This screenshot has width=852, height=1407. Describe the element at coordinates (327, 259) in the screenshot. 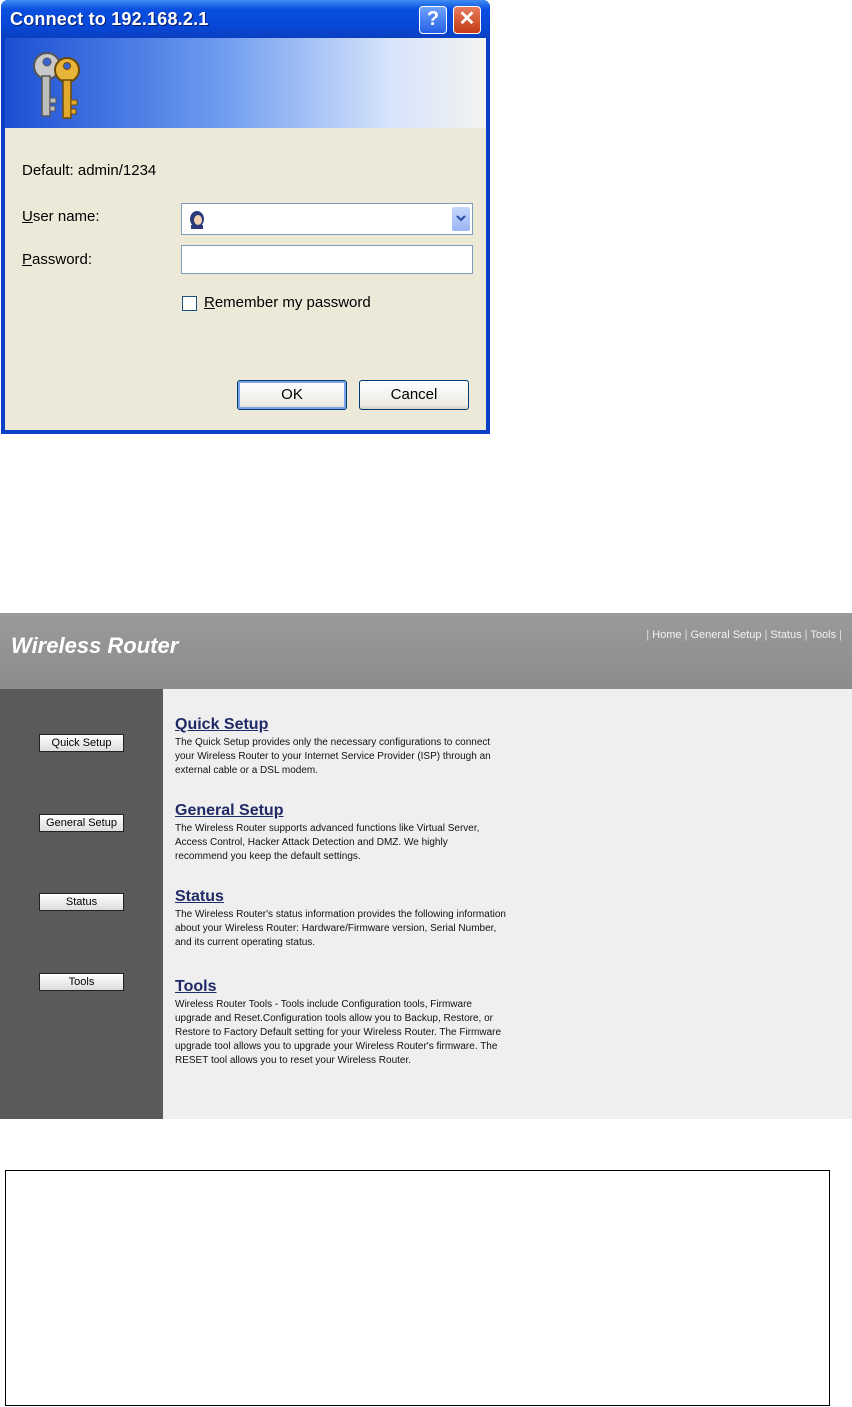

I see `password-field` at that location.